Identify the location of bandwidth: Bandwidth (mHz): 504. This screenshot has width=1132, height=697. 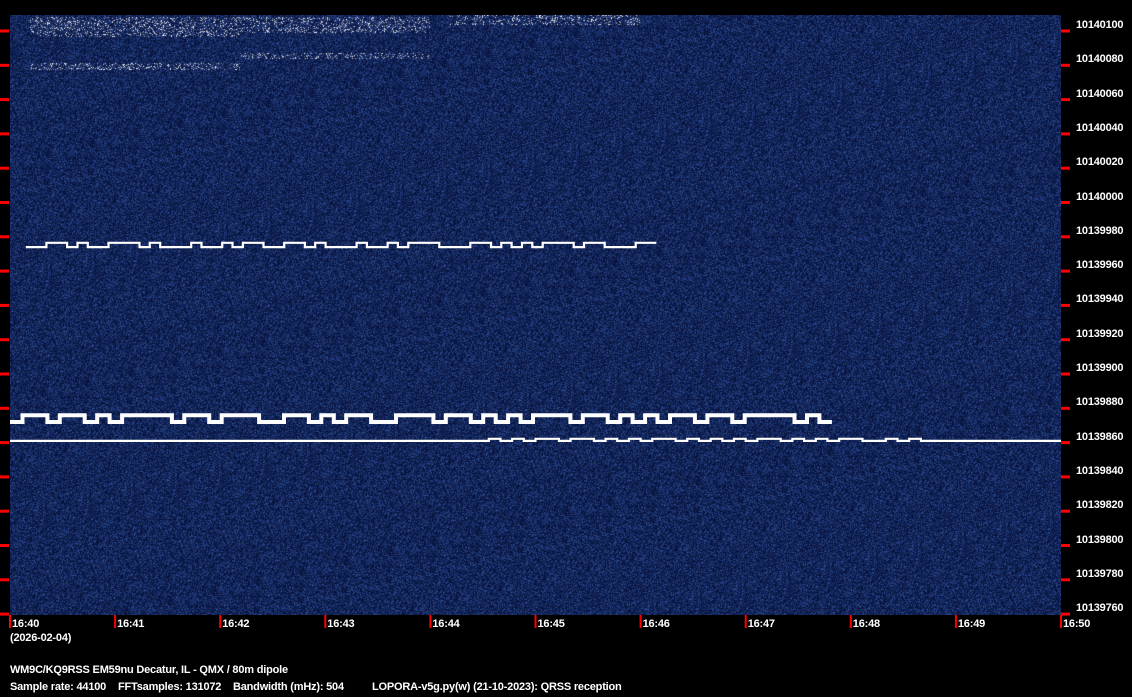
(288, 687).